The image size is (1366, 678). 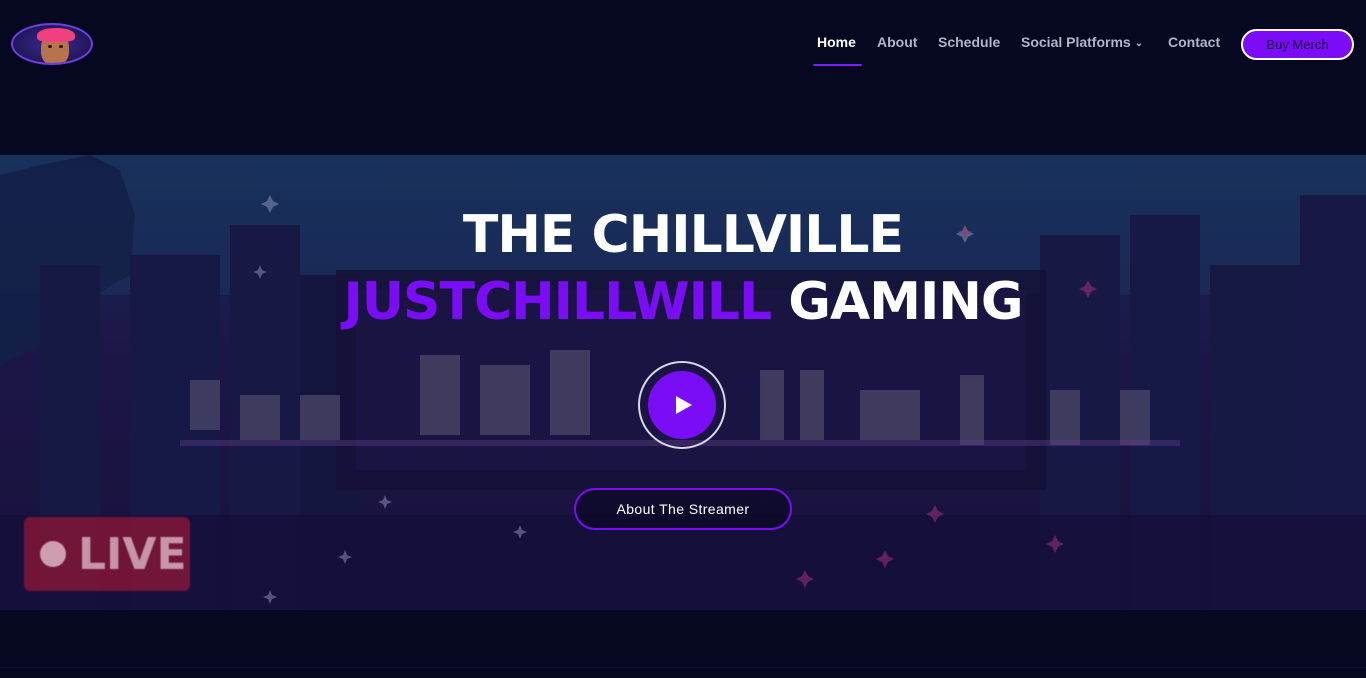 What do you see at coordinates (683, 644) in the screenshot?
I see `section-divider` at bounding box center [683, 644].